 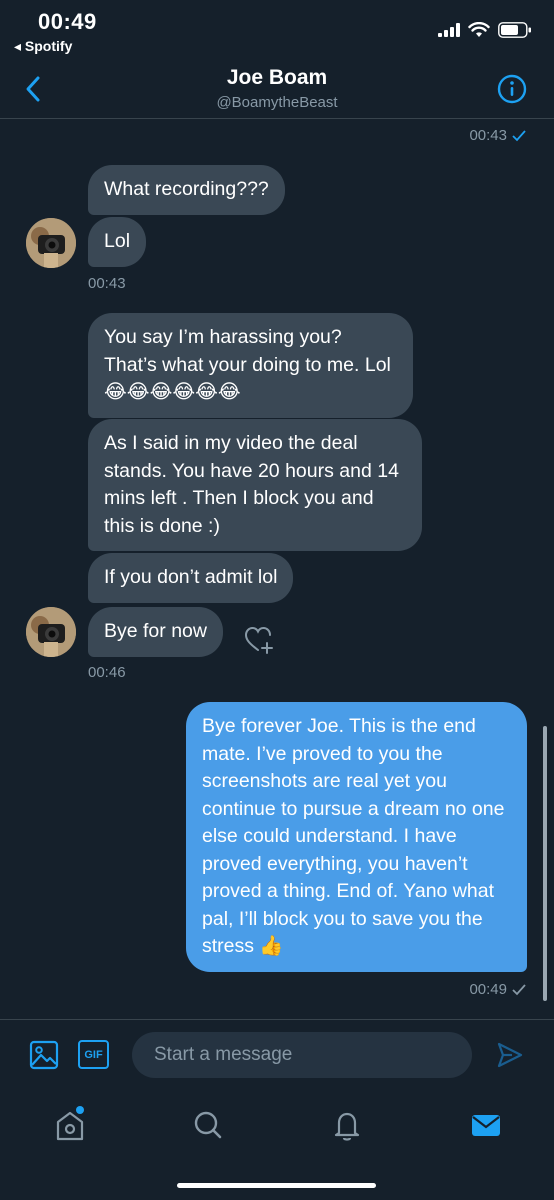 What do you see at coordinates (479, 29) in the screenshot?
I see `wifi-icon` at bounding box center [479, 29].